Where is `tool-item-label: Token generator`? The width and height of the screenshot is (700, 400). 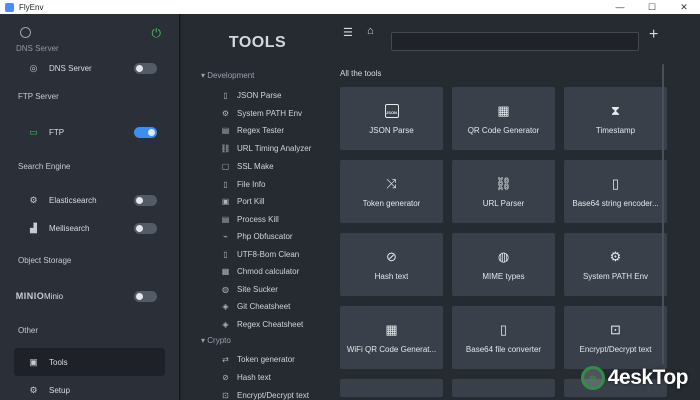
tool-item-label: Token generator is located at coordinates (266, 359).